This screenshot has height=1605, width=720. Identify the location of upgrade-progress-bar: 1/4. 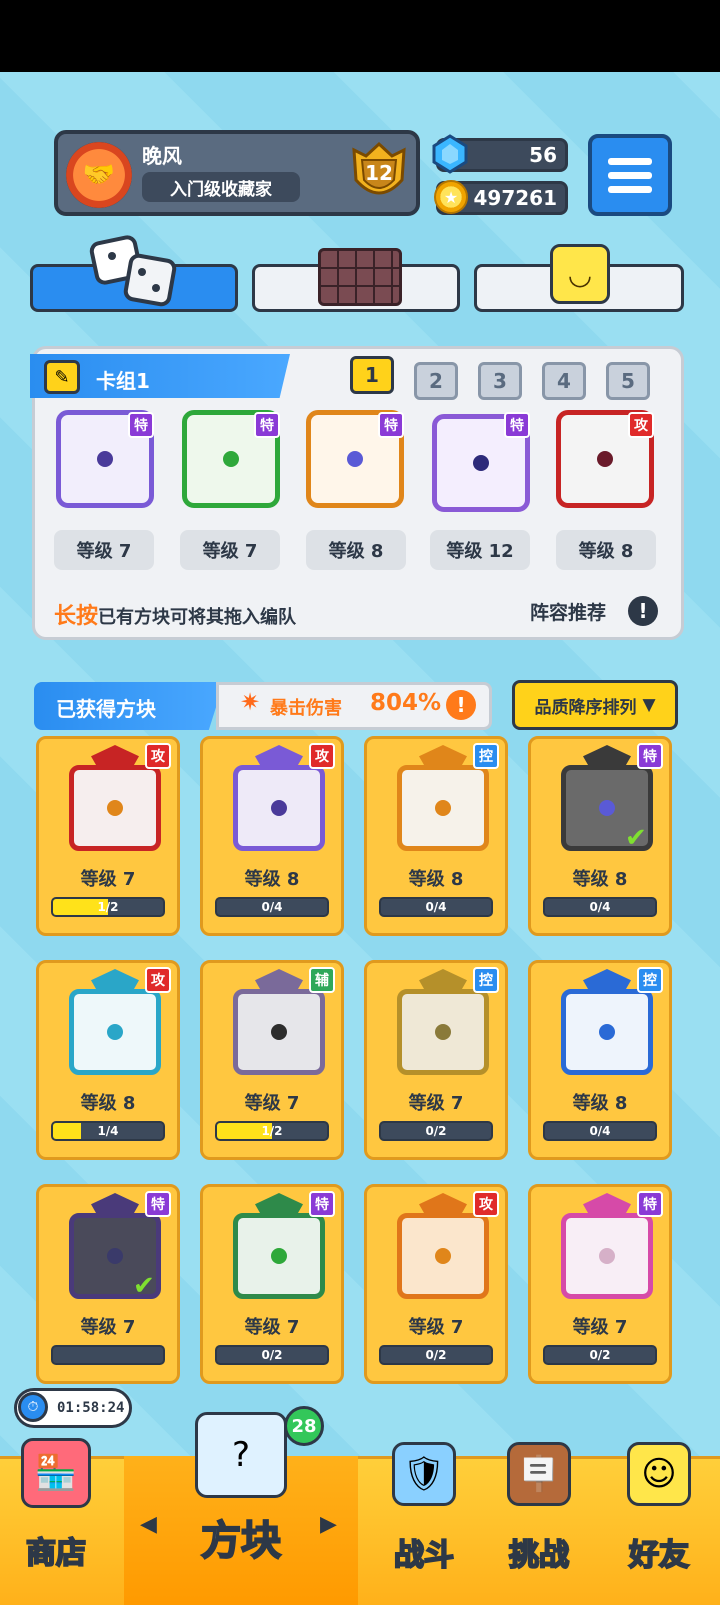
(108, 1131).